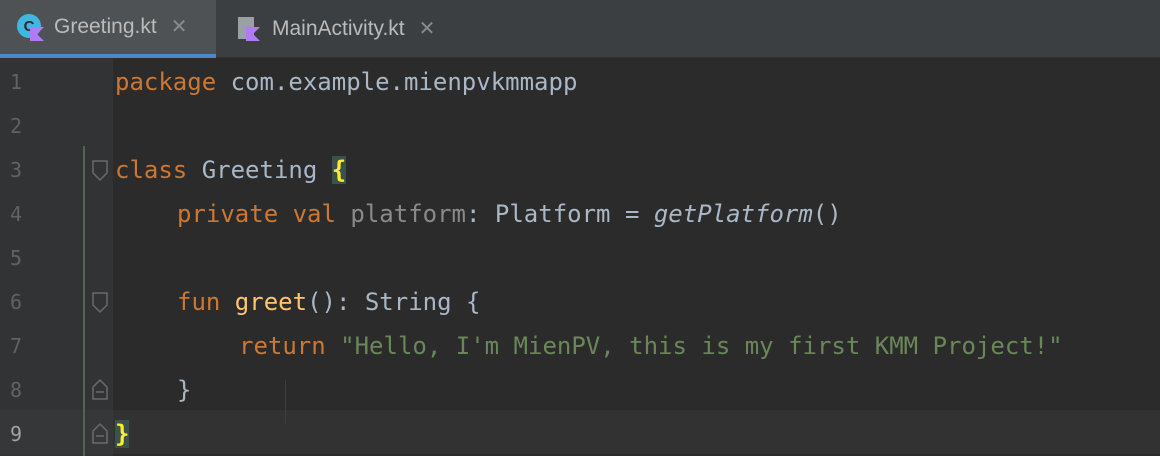 This screenshot has width=1160, height=456. What do you see at coordinates (560, 214) in the screenshot?
I see `property-type: : Platform =` at bounding box center [560, 214].